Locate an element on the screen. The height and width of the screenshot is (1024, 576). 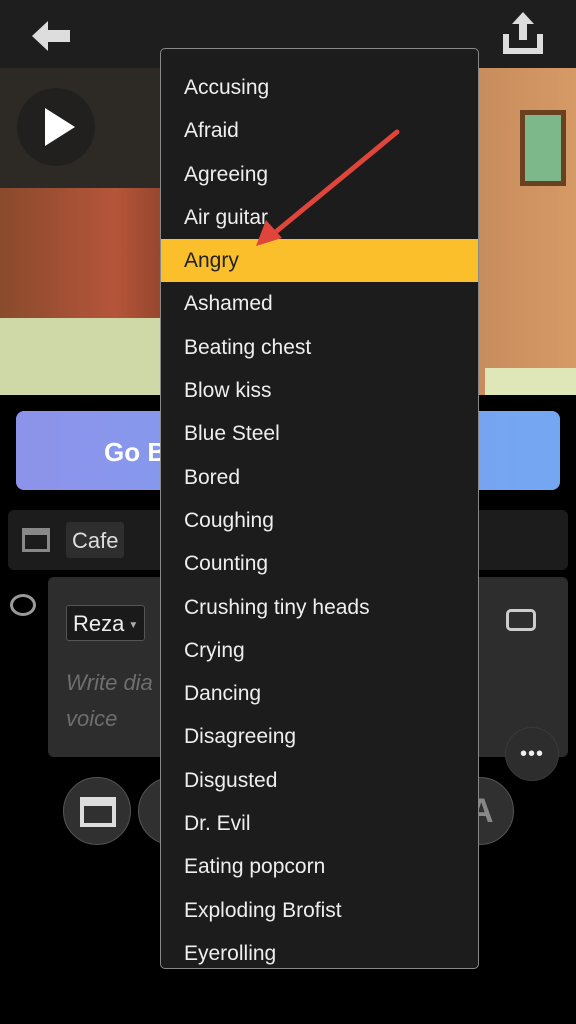
back-arrow-icon is located at coordinates (52, 36).